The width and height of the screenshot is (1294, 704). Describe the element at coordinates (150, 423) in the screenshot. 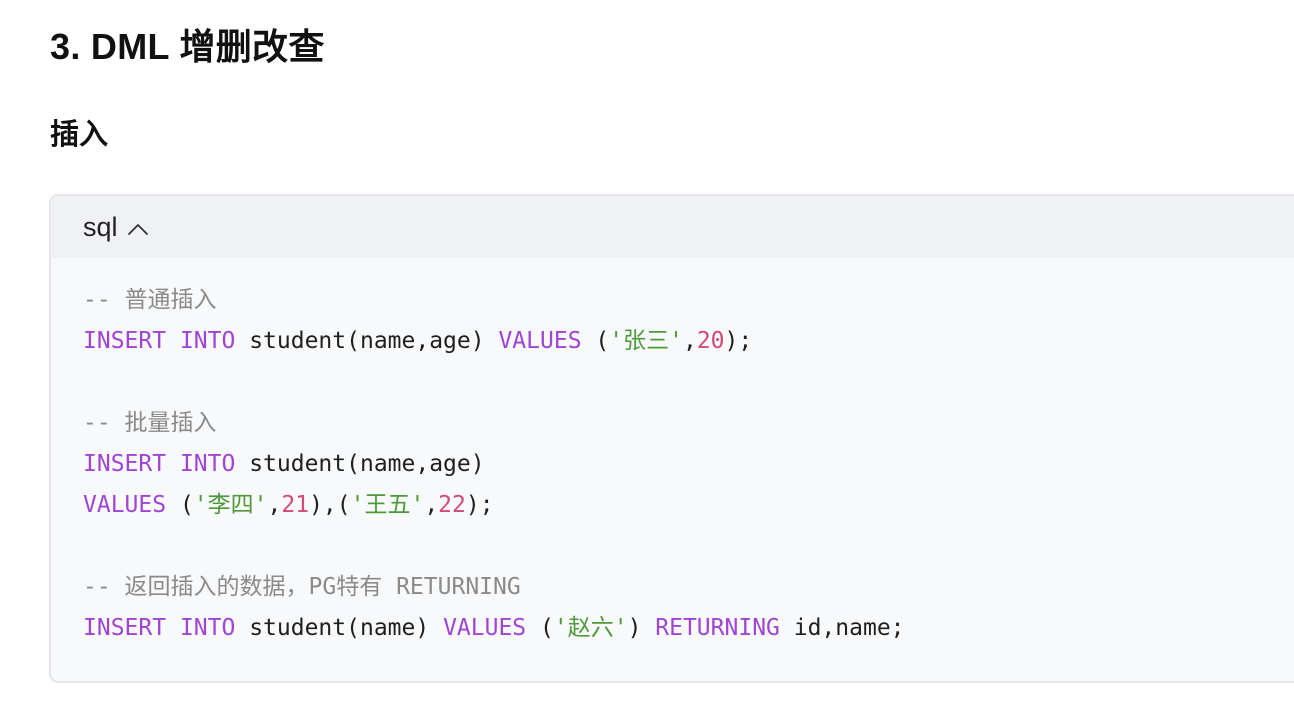

I see `code-comment: -- 批量插入` at that location.